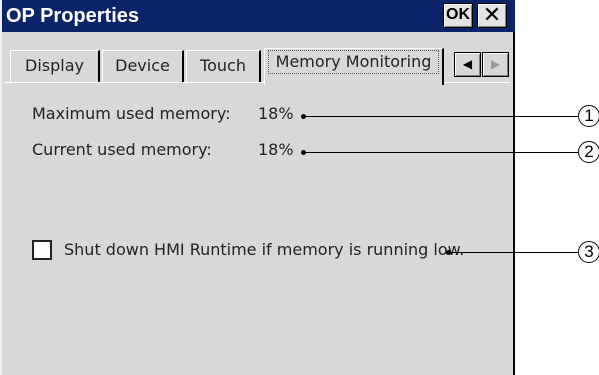 This screenshot has width=599, height=375. I want to click on tab-touch: Touch, so click(223, 66).